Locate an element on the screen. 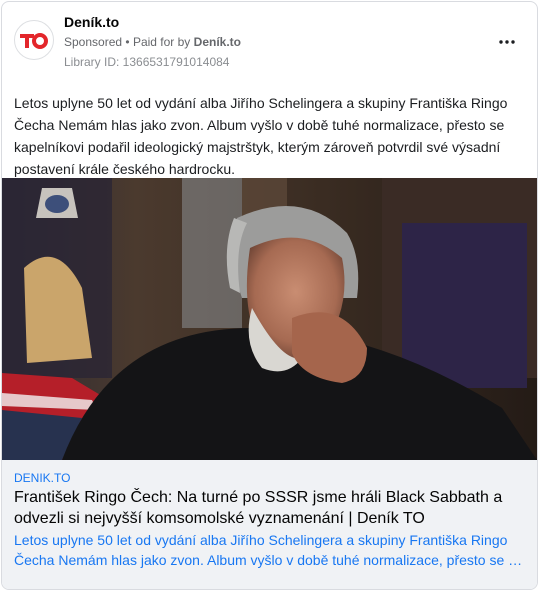  denik-to-logo-icon is located at coordinates (34, 41).